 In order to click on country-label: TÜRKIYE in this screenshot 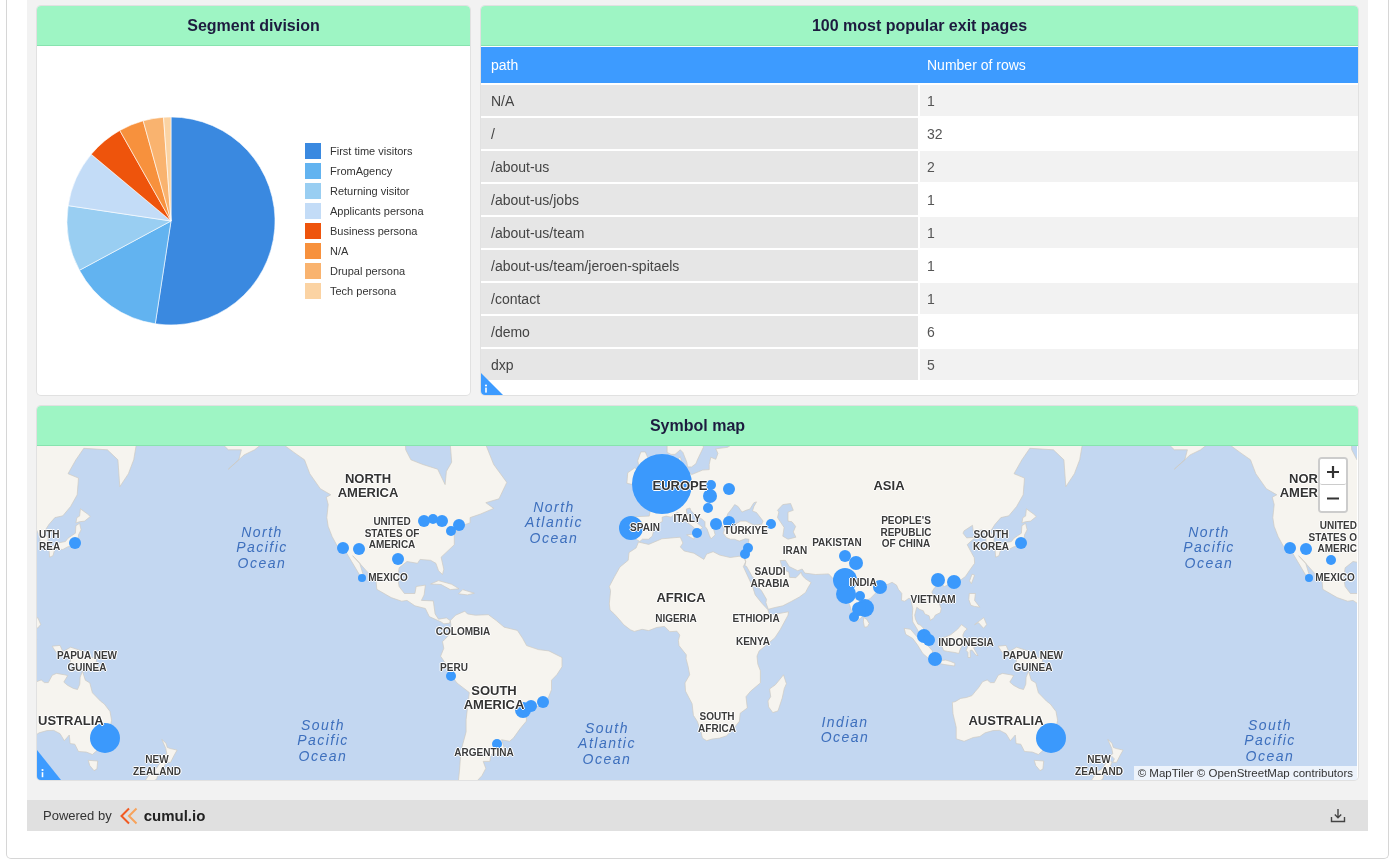, I will do `click(746, 531)`.